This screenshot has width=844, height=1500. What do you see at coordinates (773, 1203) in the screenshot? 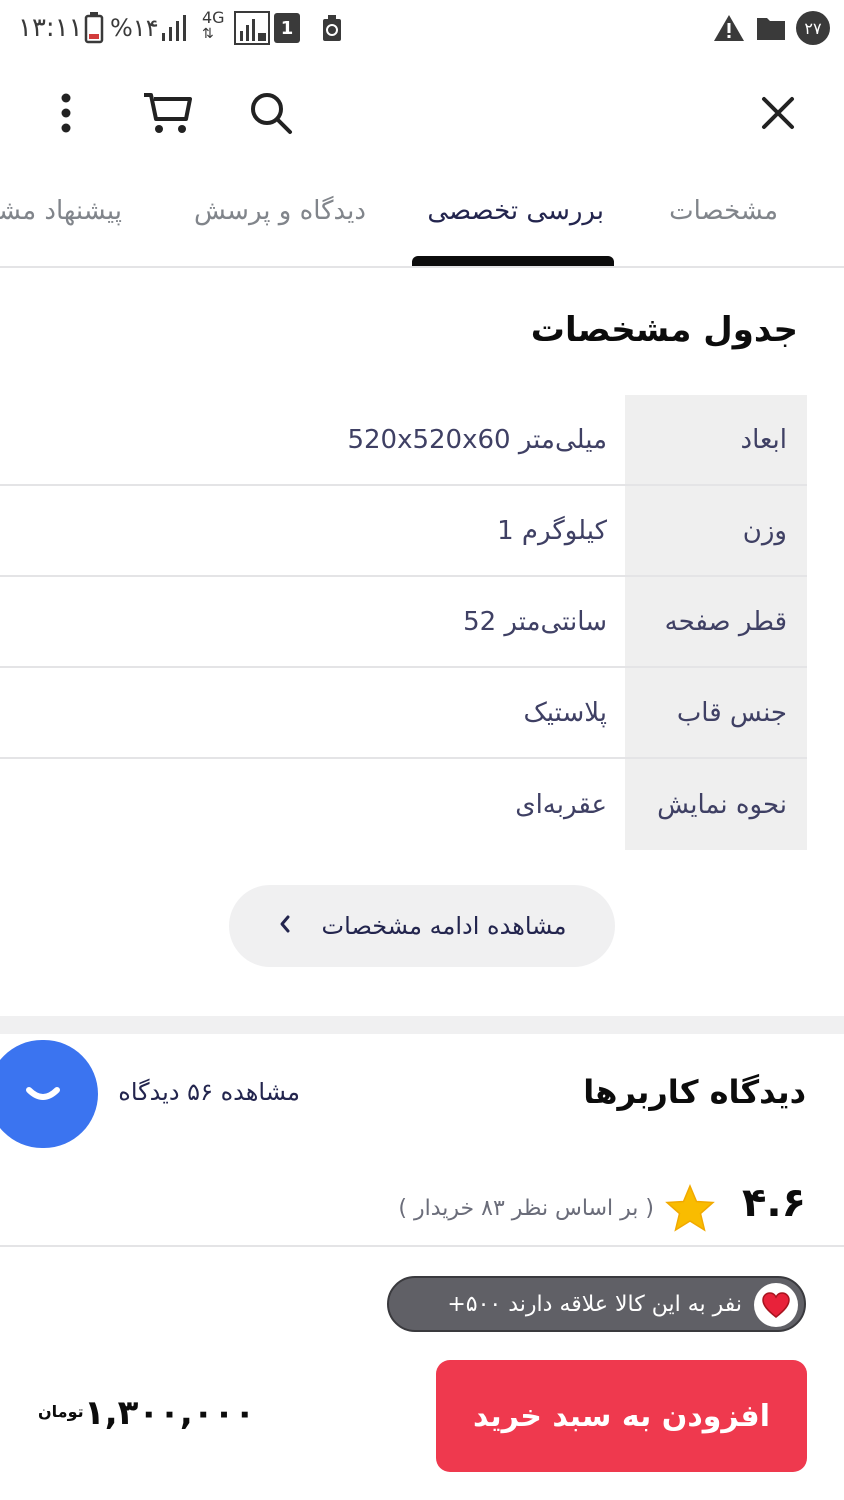
I see `rating-value: ۴.۶` at bounding box center [773, 1203].